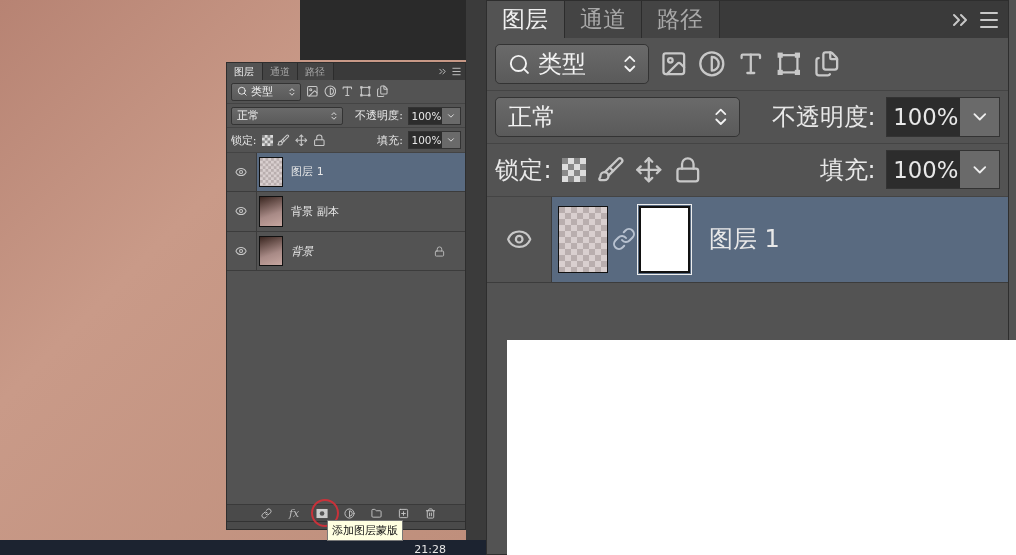 The height and width of the screenshot is (555, 1016). What do you see at coordinates (443, 71) in the screenshot?
I see `collapse-icon` at bounding box center [443, 71].